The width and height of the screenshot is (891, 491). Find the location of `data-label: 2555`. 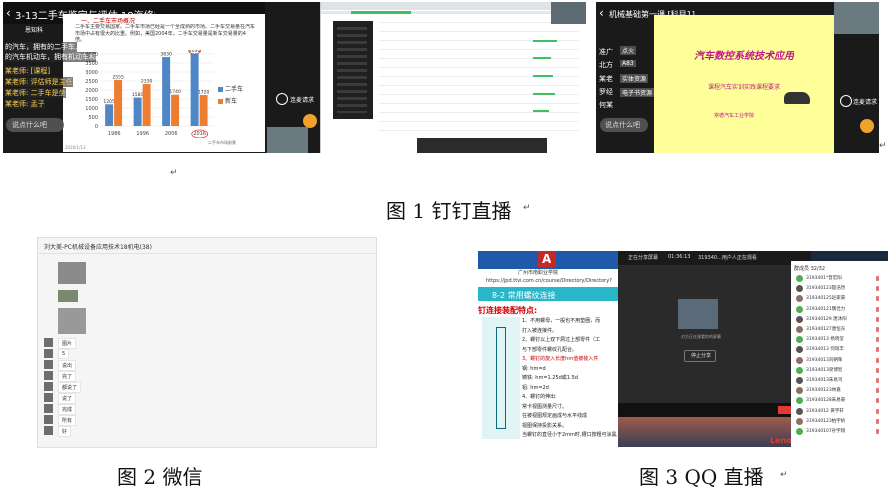

data-label: 2555 is located at coordinates (118, 78).